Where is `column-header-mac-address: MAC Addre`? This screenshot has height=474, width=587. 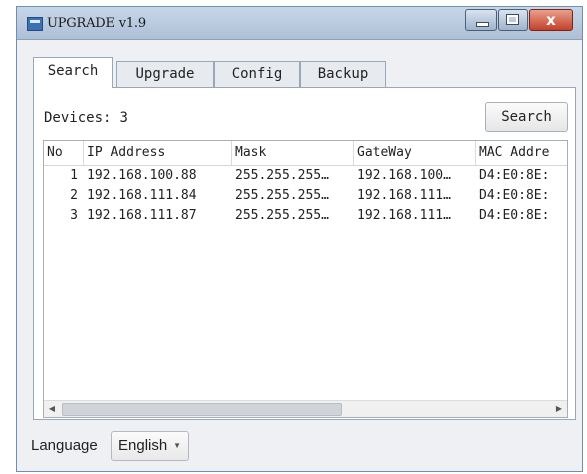 column-header-mac-address: MAC Addre is located at coordinates (521, 153).